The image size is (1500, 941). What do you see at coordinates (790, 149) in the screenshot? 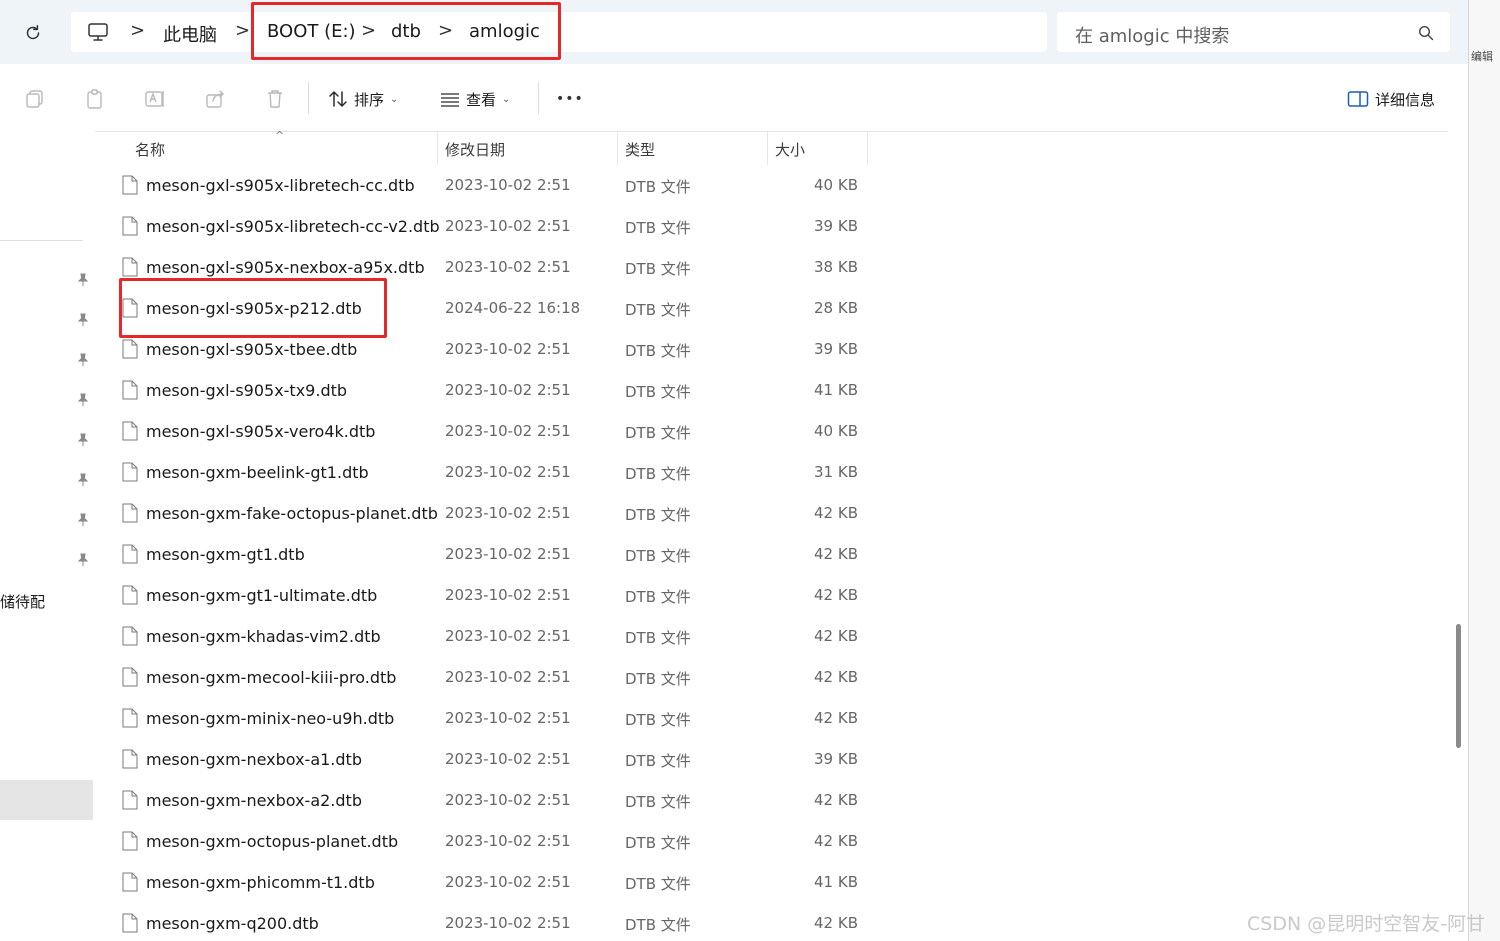
I see `column-header-size: 大小` at bounding box center [790, 149].